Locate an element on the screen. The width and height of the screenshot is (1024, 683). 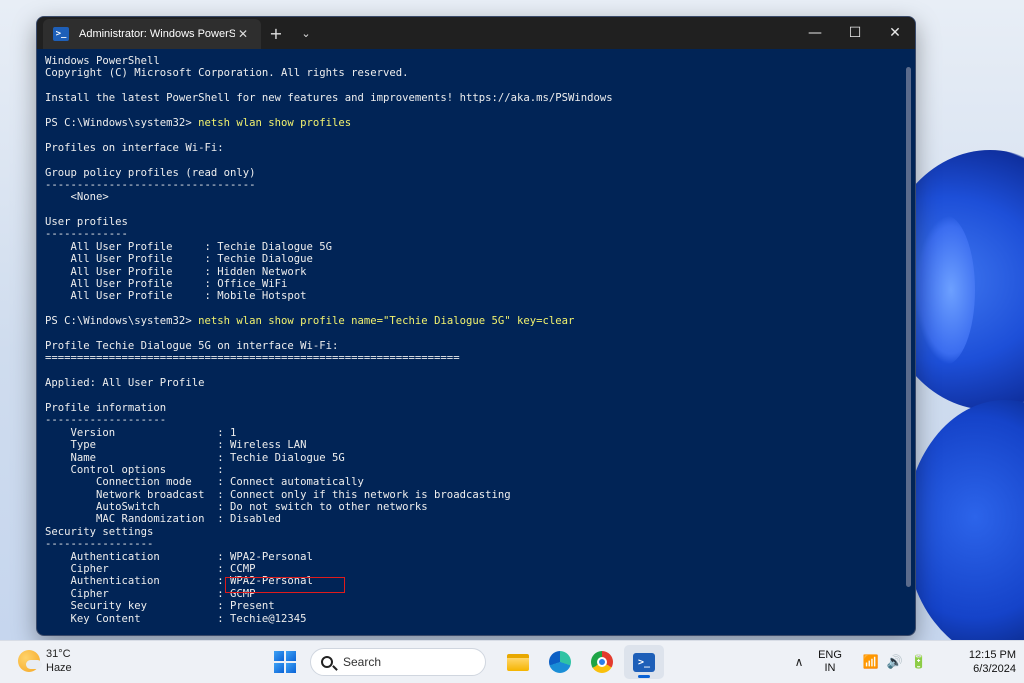
console-output-line: Profile information is located at coordinates (106, 407).